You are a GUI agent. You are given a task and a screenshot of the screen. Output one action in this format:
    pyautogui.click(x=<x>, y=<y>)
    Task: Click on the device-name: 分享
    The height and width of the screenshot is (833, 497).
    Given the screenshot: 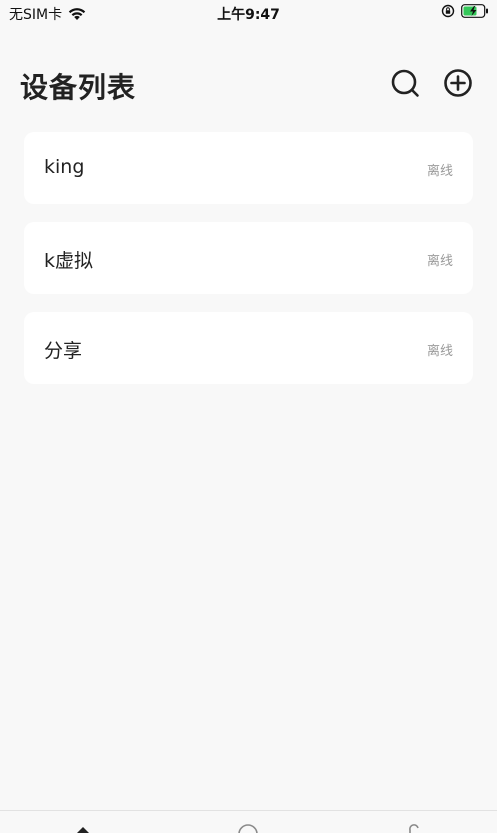 What is the action you would take?
    pyautogui.click(x=63, y=351)
    